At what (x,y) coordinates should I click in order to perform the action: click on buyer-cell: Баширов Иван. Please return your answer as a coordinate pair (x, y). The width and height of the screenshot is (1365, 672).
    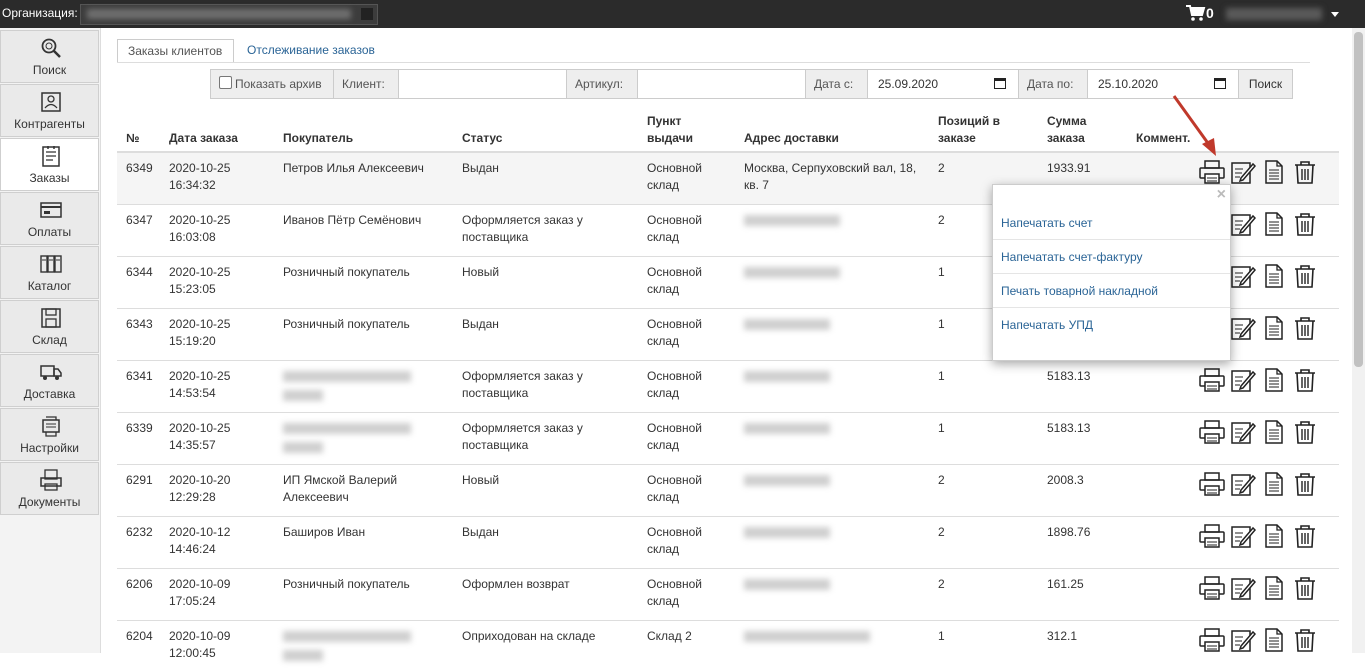
    Looking at the image, I should click on (363, 543).